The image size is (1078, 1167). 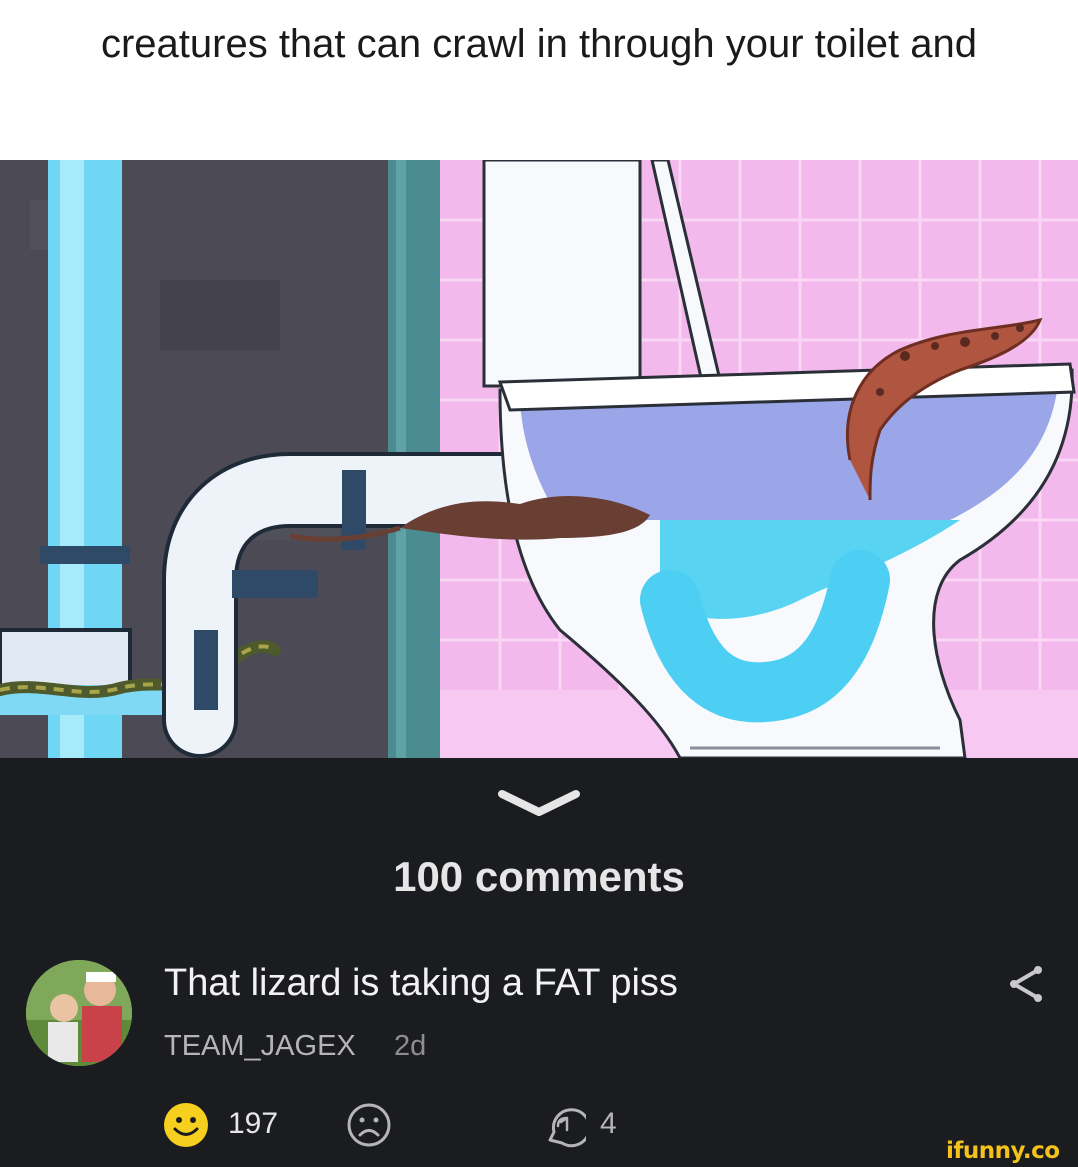 What do you see at coordinates (260, 1046) in the screenshot?
I see `comment-author: TEAM_JAGEX` at bounding box center [260, 1046].